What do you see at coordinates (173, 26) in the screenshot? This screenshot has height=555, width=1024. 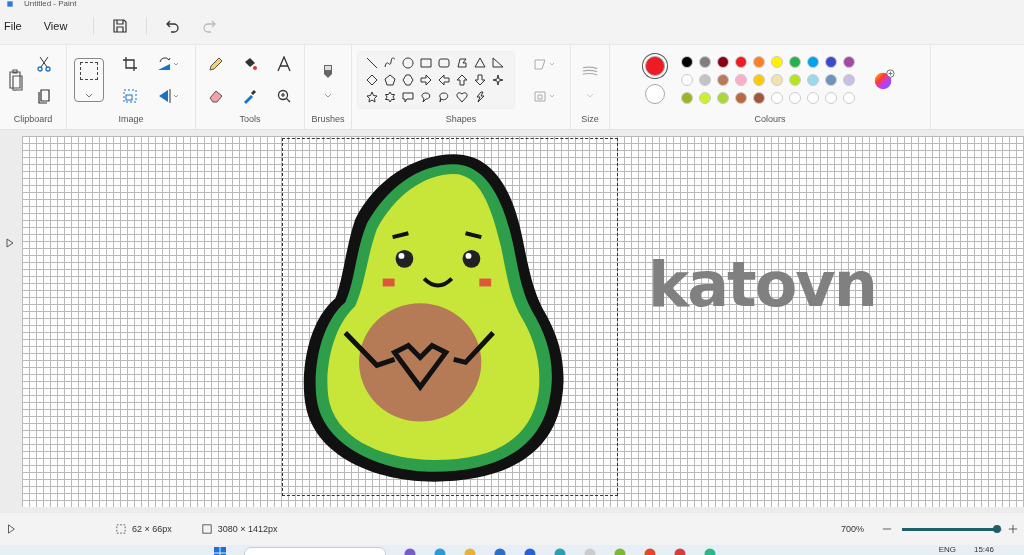 I see `undo-icon` at bounding box center [173, 26].